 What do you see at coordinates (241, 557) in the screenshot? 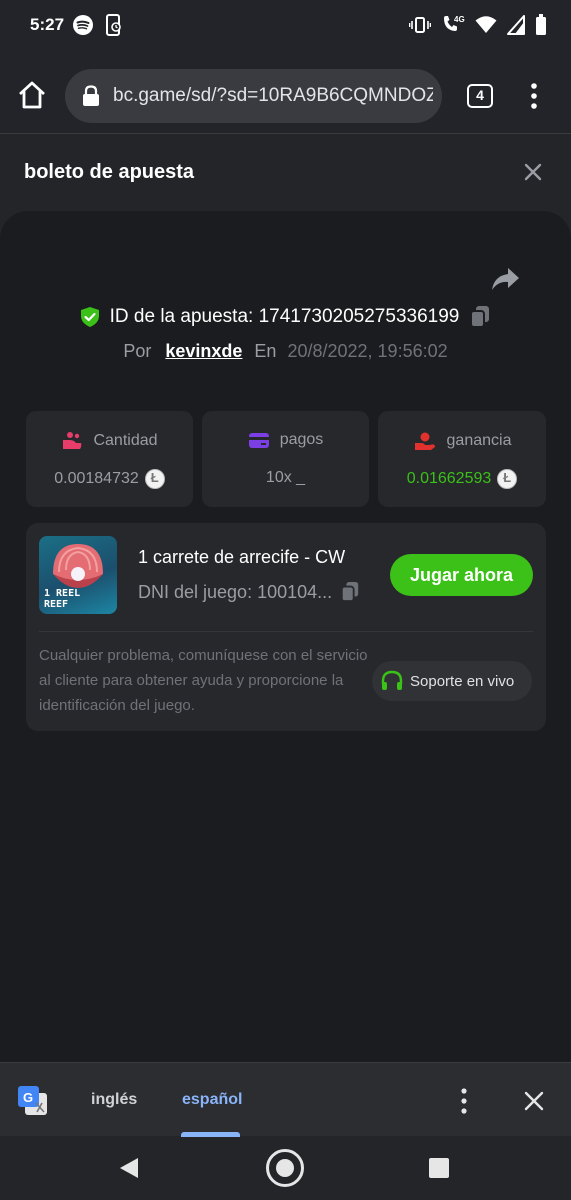
I see `game-name: 1 carrete de arrecife - CW` at bounding box center [241, 557].